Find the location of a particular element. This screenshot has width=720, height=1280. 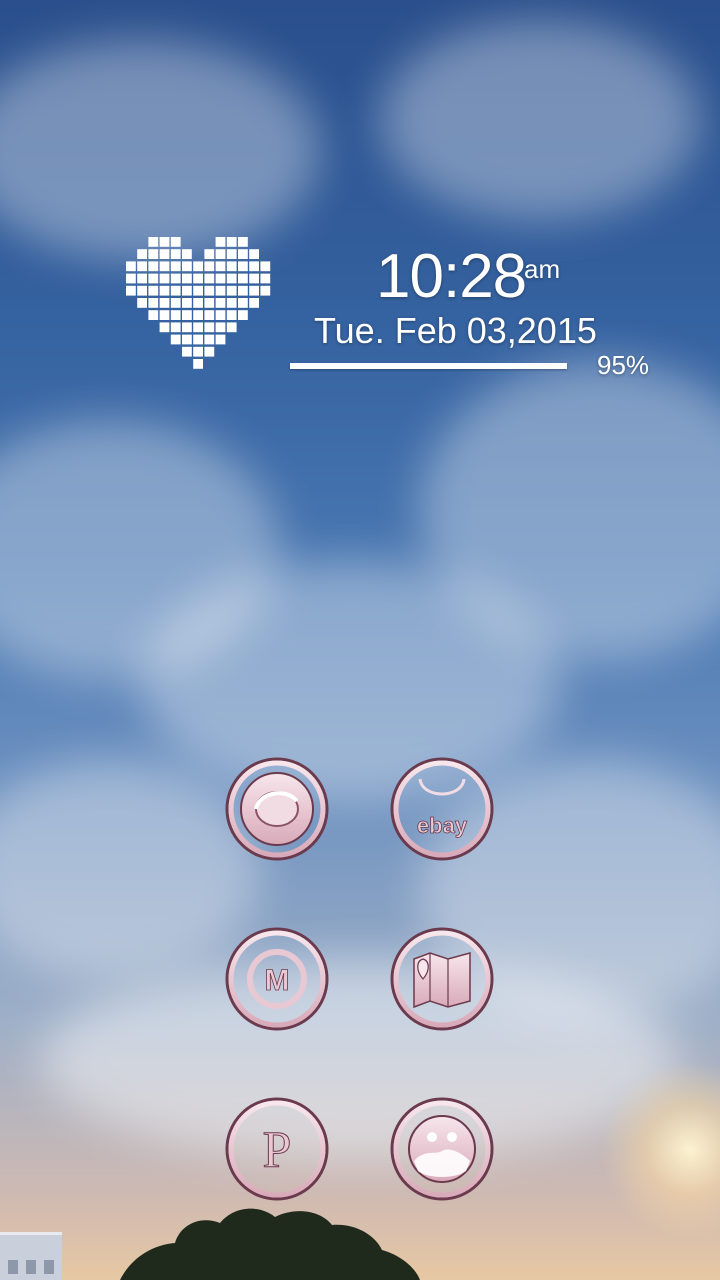

p-app-icon: P is located at coordinates (277, 1149).